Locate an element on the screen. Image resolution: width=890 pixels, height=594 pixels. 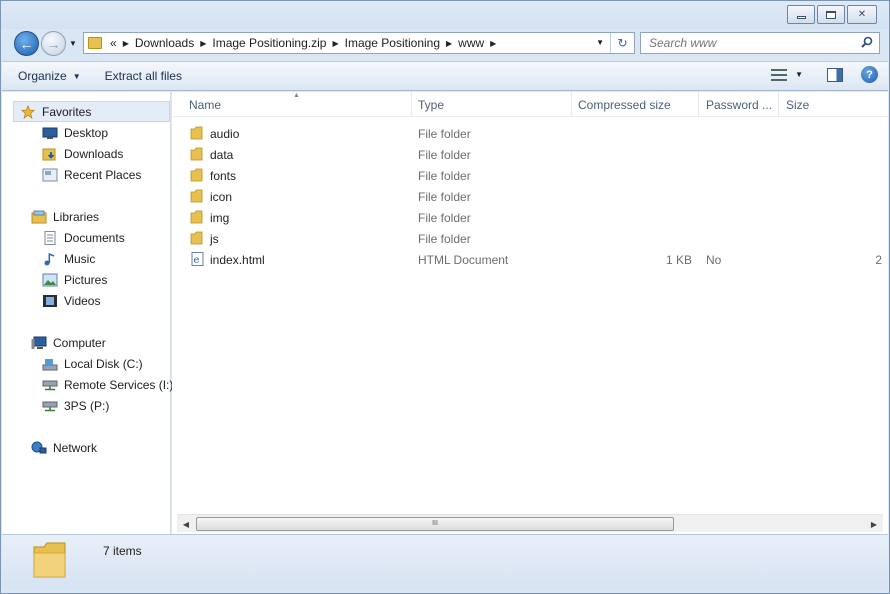
organize-label: Organize is located at coordinates (42, 76).